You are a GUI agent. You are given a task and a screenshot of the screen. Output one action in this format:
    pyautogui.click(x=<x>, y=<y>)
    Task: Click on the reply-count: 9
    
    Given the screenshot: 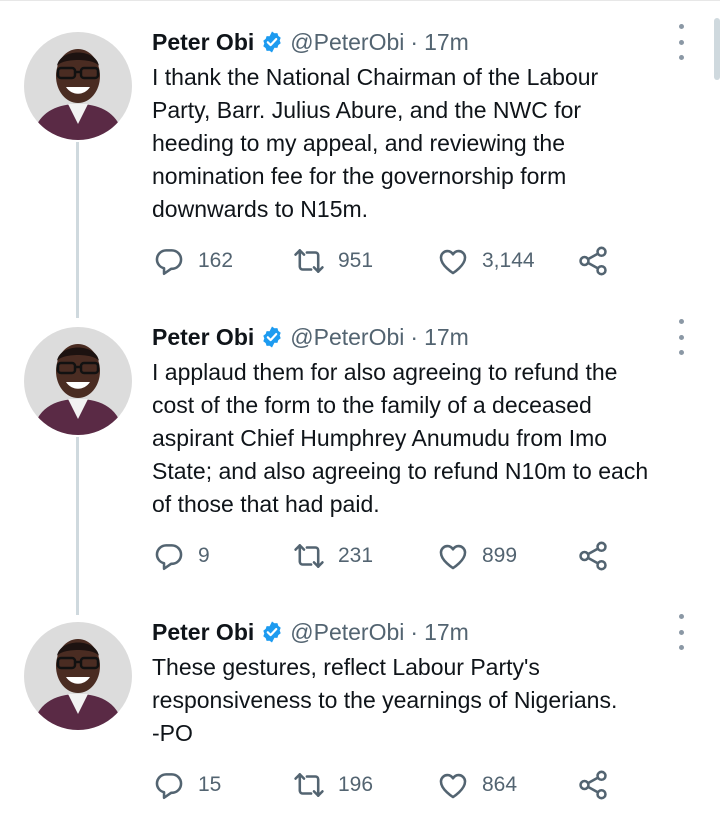 What is the action you would take?
    pyautogui.click(x=204, y=555)
    